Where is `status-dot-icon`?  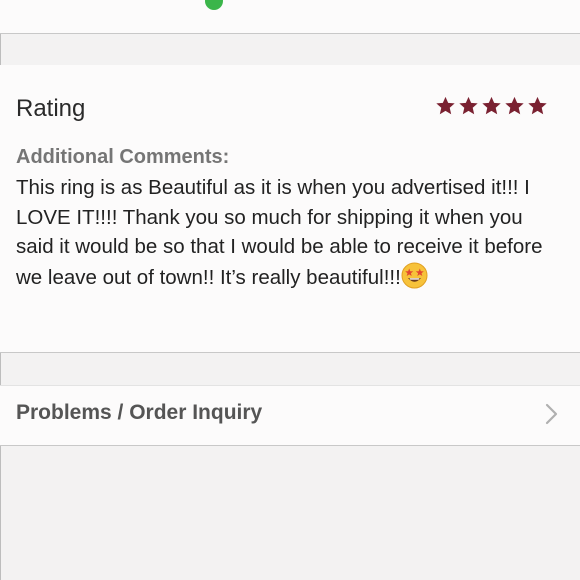 status-dot-icon is located at coordinates (214, 5).